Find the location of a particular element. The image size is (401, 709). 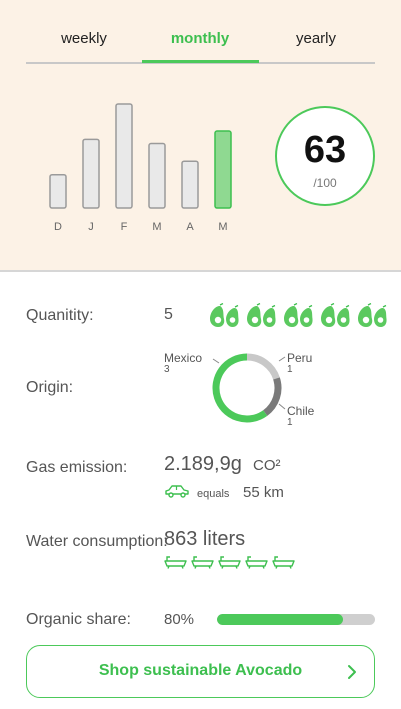

shop-button-label: Shop sustainable Avocado is located at coordinates (200, 670).